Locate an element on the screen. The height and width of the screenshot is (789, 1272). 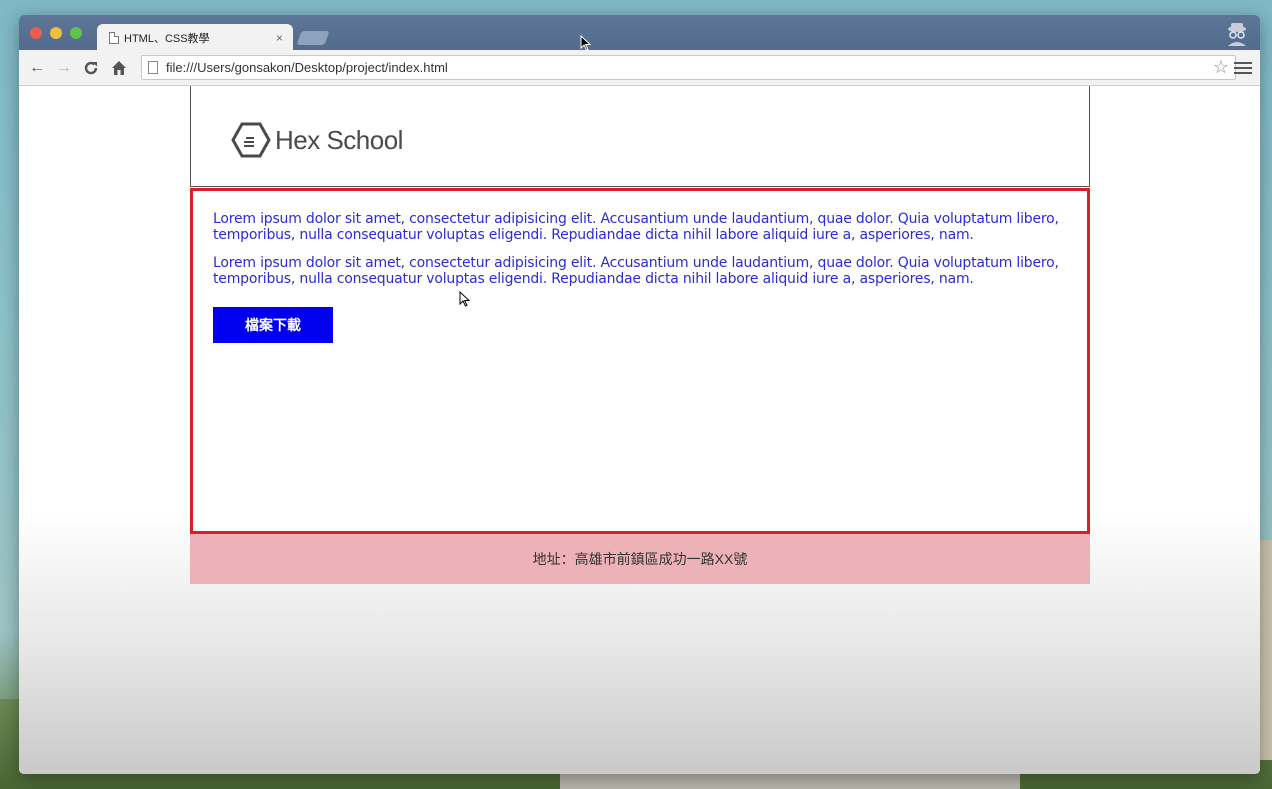
site-footer: 地址：高雄市前鎮區成功一路XX號 is located at coordinates (640, 559).